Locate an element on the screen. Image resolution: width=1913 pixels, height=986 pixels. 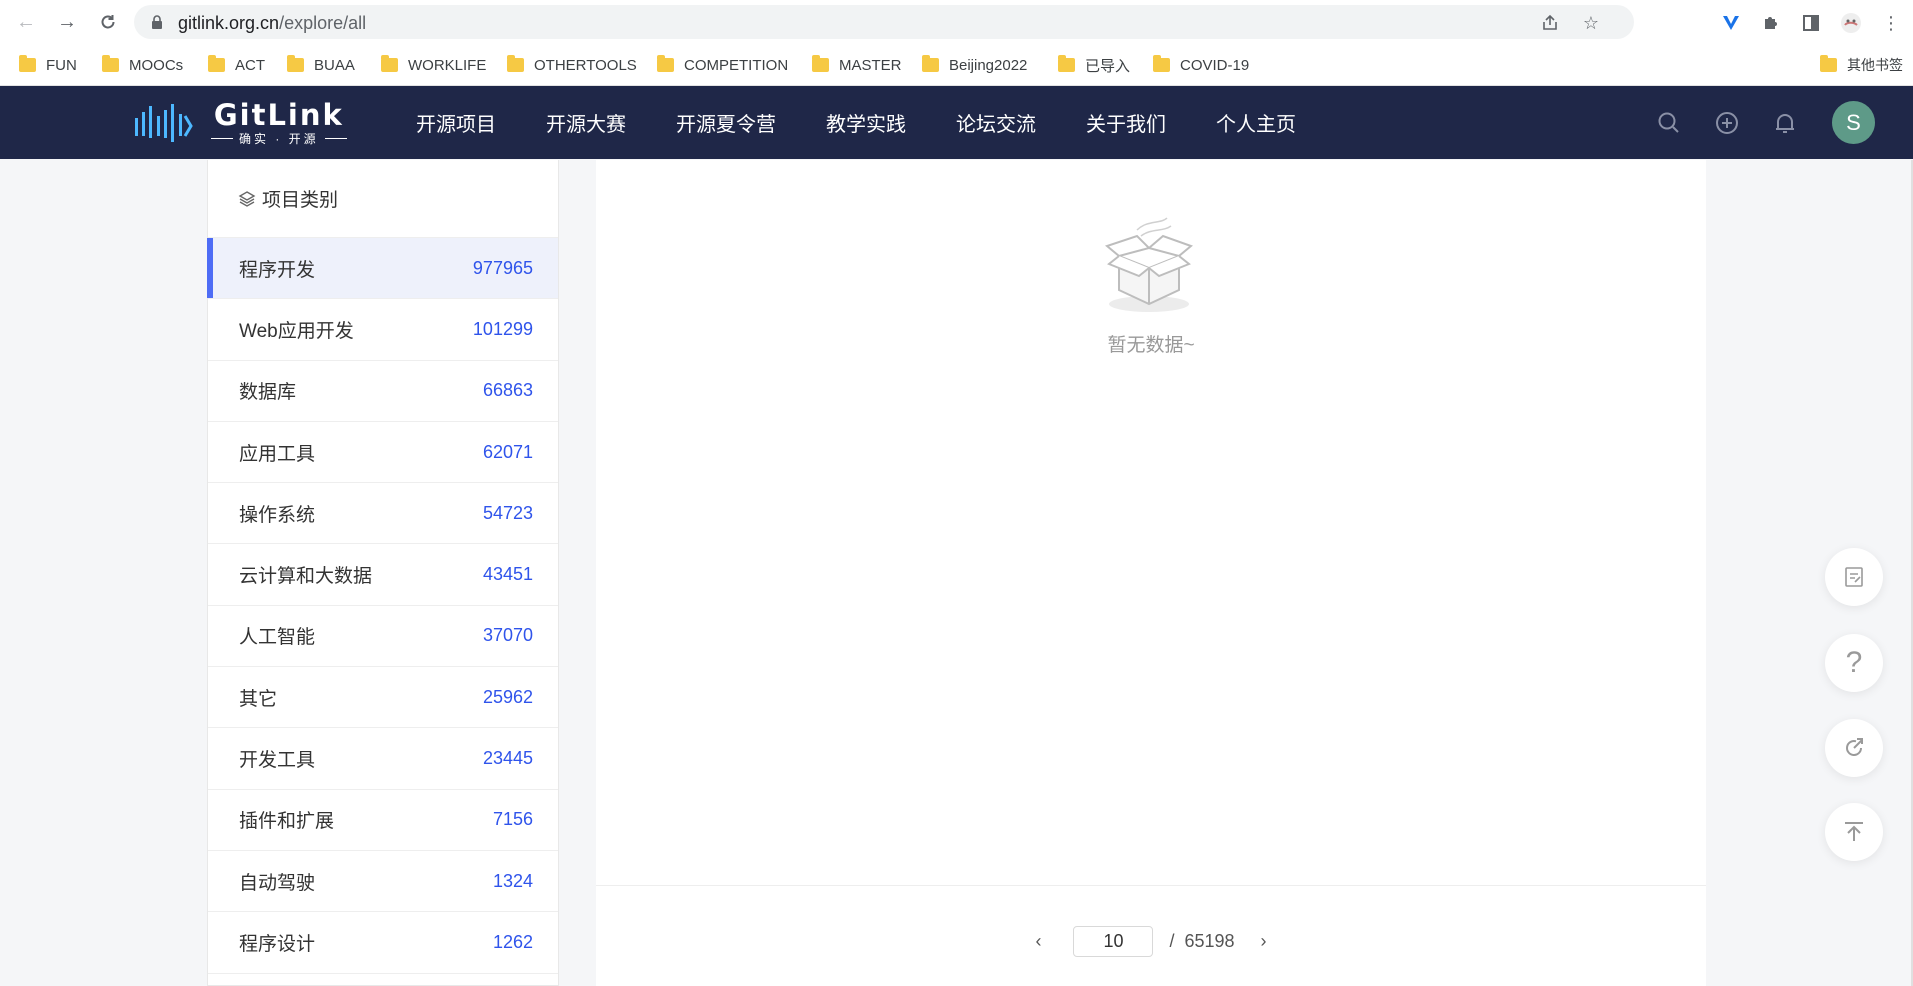
category-item: 开发工具 23445 is located at coordinates (383, 759).